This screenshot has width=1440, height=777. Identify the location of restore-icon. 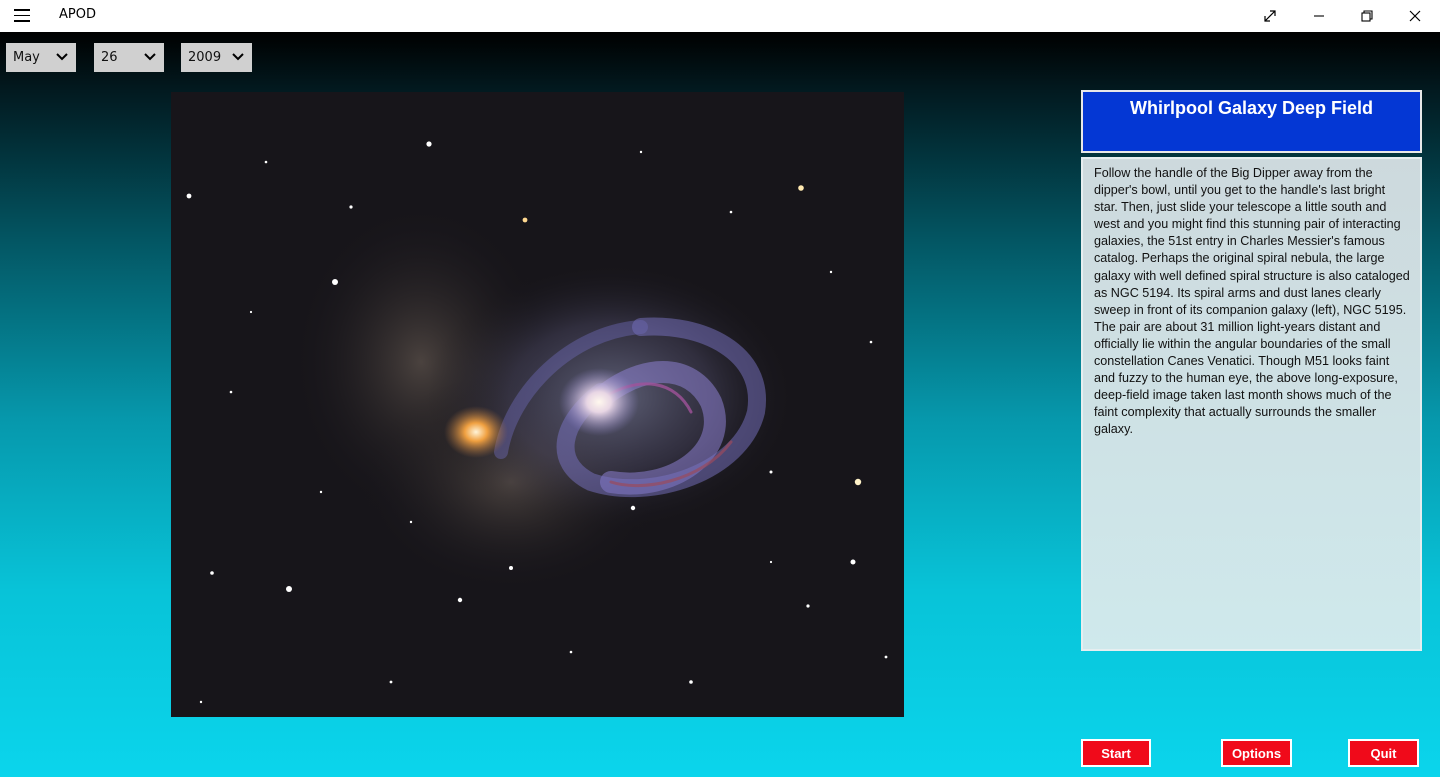
(1367, 16).